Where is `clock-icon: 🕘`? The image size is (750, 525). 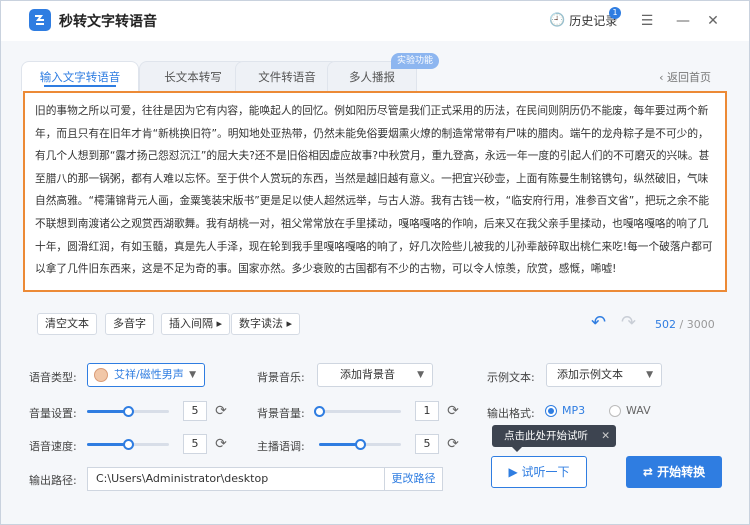 clock-icon: 🕘 is located at coordinates (557, 20).